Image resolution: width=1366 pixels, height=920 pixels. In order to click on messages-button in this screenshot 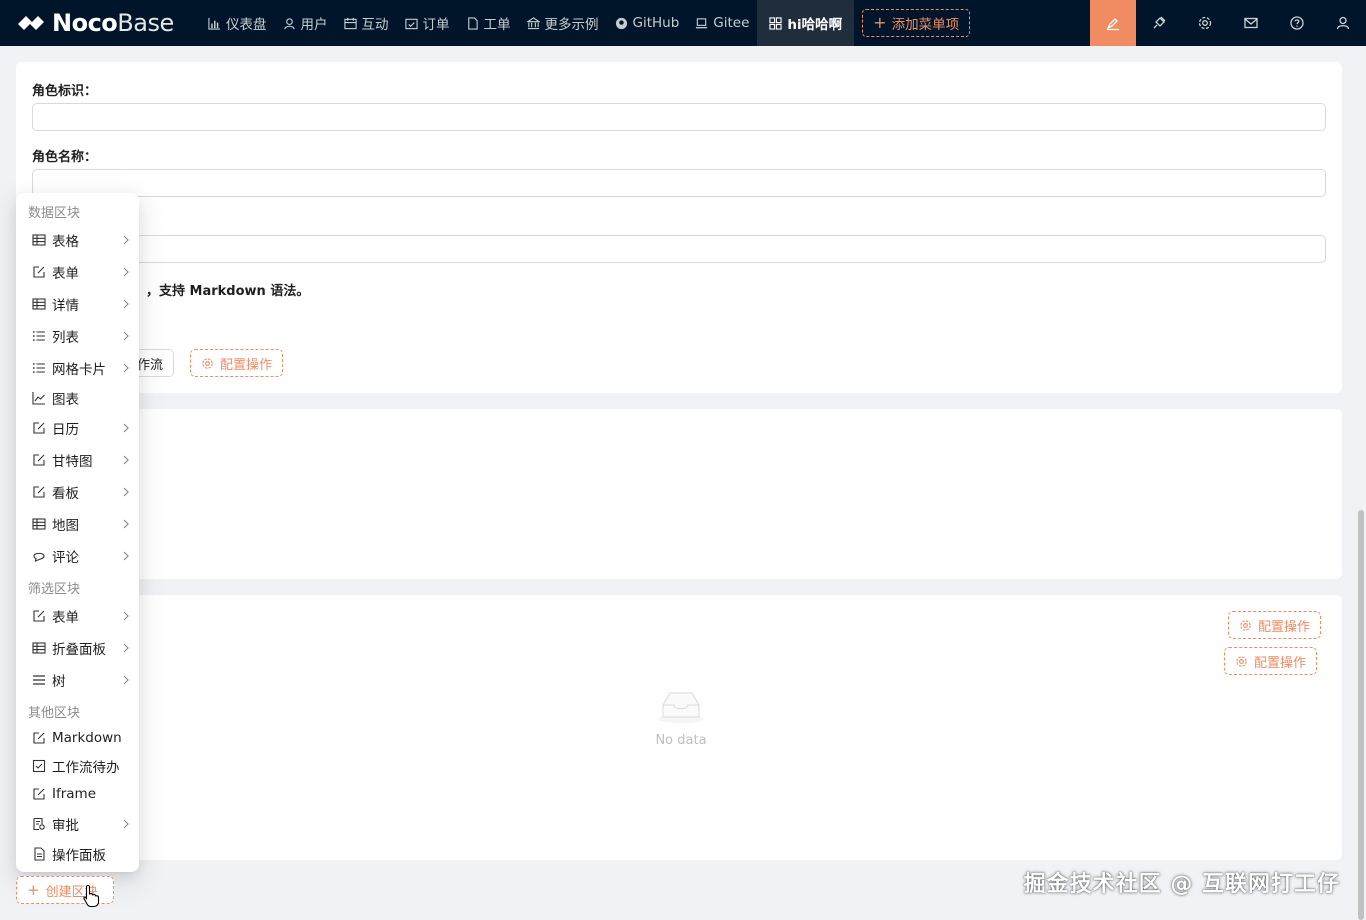, I will do `click(1251, 23)`.